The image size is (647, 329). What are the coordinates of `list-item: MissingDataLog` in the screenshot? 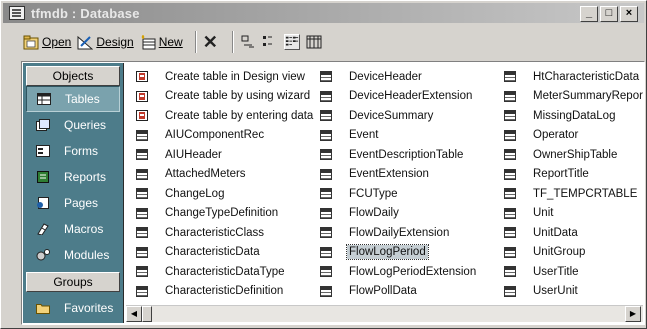 It's located at (573, 116).